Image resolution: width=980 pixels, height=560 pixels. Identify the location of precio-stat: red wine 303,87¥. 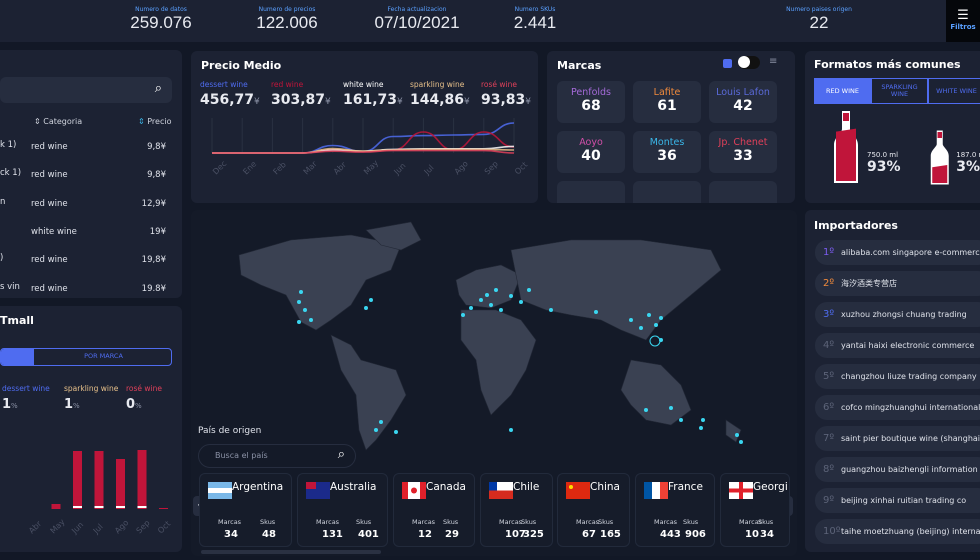
(301, 94).